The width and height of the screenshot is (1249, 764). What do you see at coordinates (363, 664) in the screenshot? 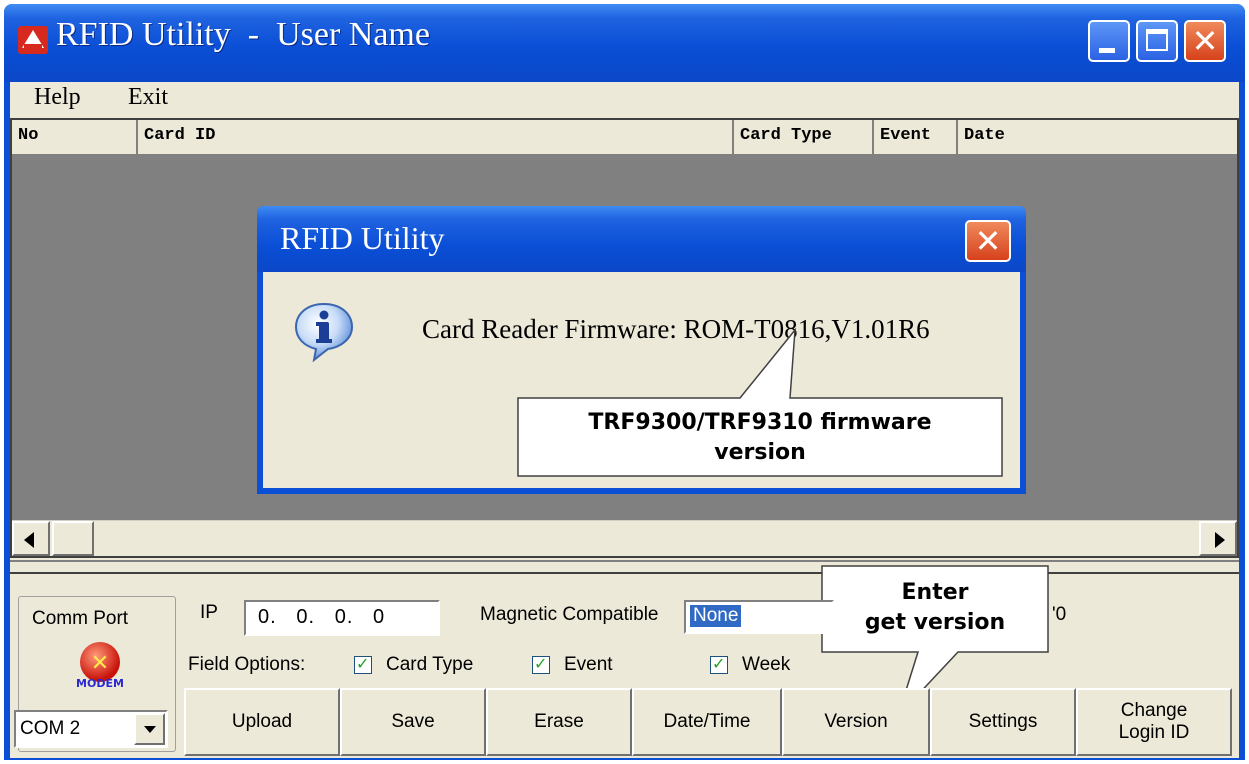
I see `card-type-checkbox` at bounding box center [363, 664].